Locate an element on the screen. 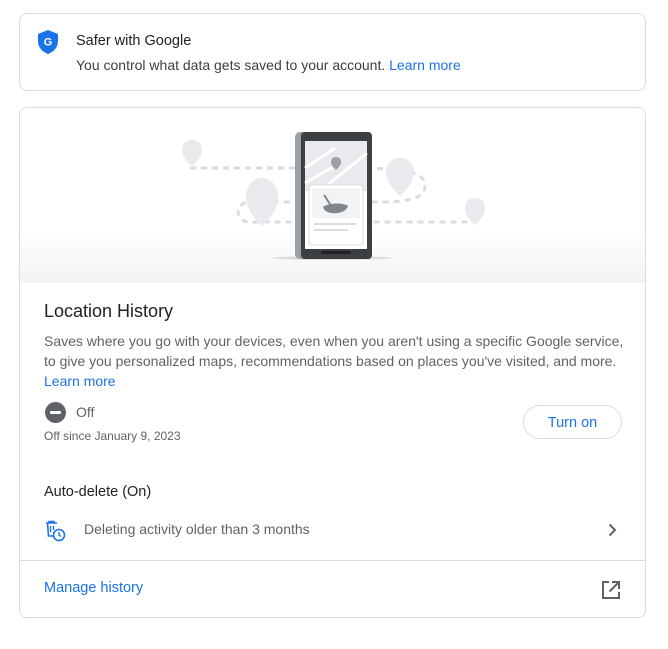 This screenshot has height=649, width=668. safer-title: Safer with Google is located at coordinates (134, 41).